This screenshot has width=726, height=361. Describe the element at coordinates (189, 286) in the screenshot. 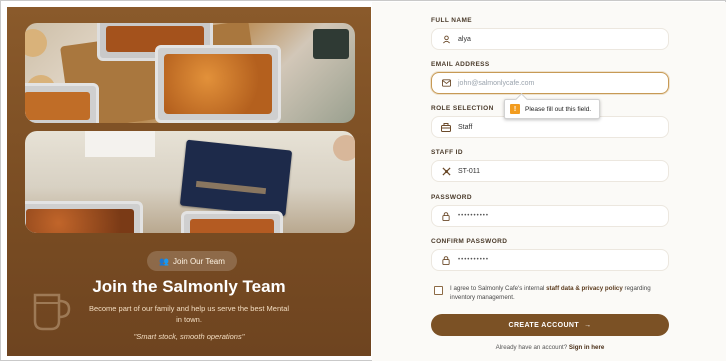

I see `hero-title: Join the Salmonly Team` at that location.